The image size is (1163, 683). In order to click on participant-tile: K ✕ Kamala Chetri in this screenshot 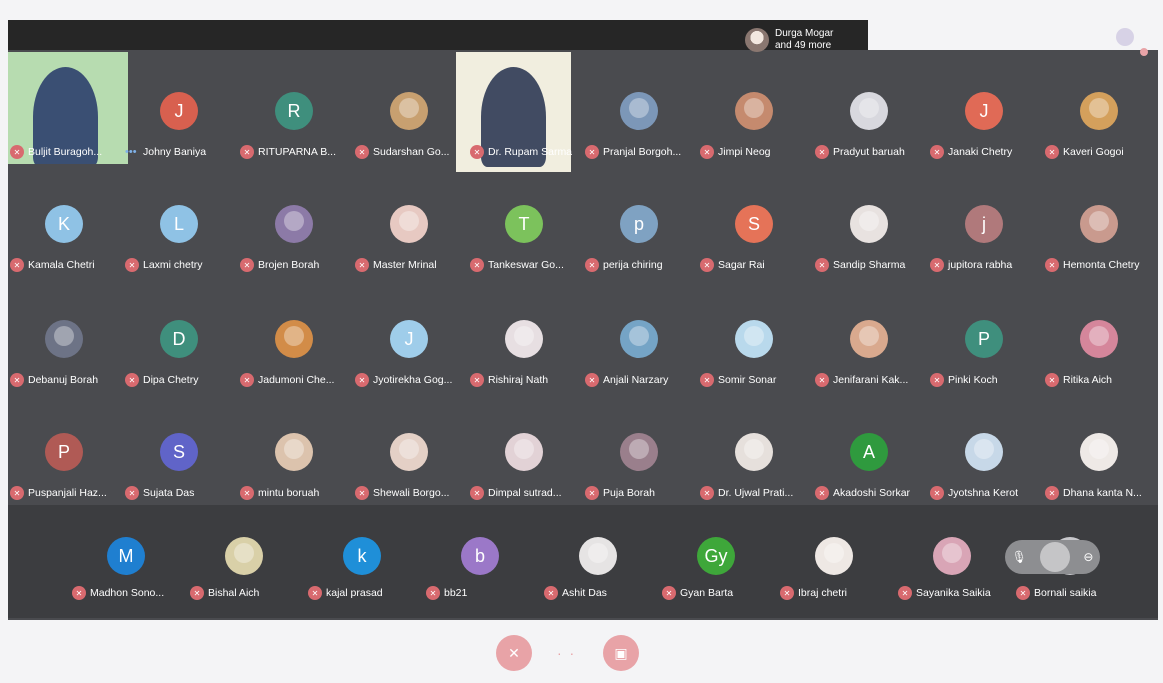, I will do `click(66, 221)`.